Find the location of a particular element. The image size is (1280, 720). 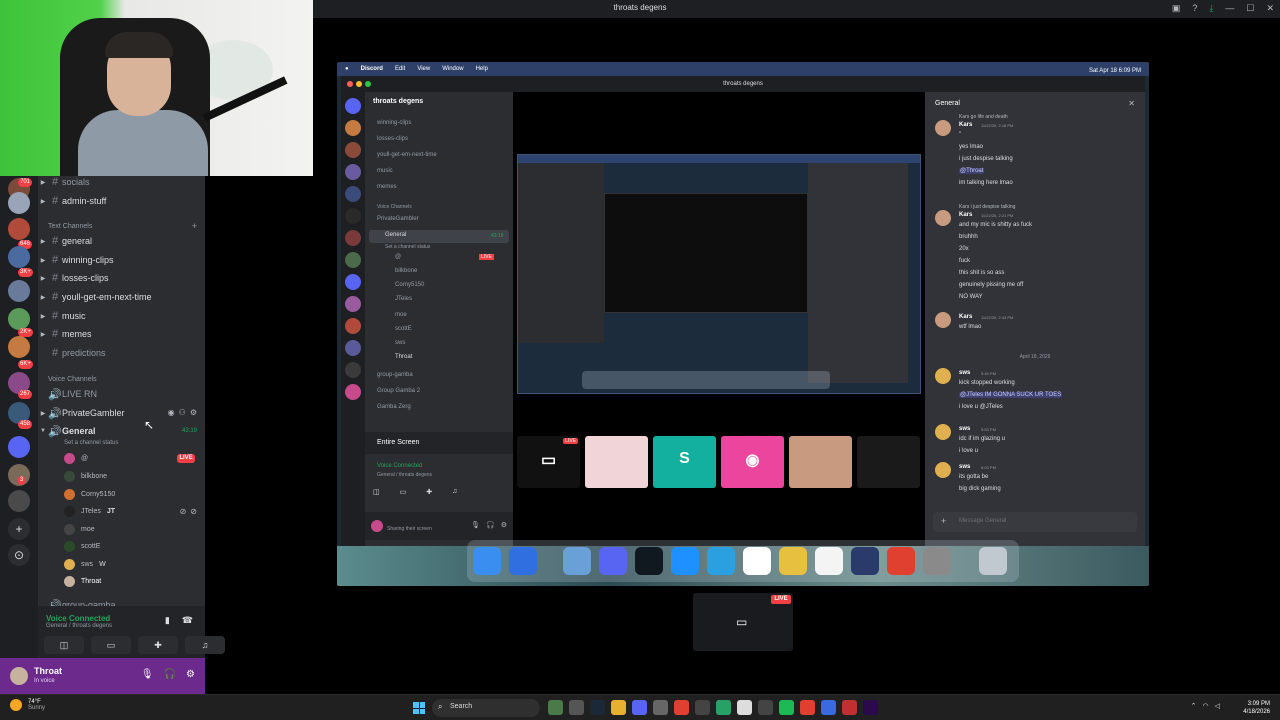

stream-thumbnail: LIVE ▭ is located at coordinates (743, 622).